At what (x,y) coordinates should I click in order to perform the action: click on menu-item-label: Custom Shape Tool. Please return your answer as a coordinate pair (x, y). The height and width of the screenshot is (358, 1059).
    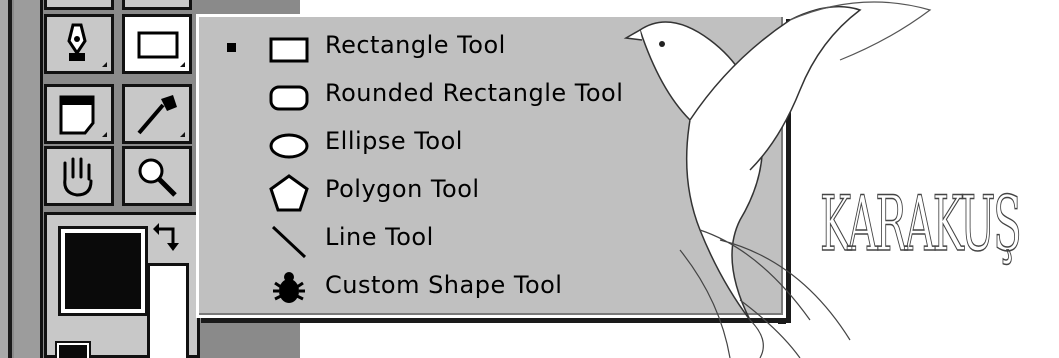
    Looking at the image, I should click on (444, 285).